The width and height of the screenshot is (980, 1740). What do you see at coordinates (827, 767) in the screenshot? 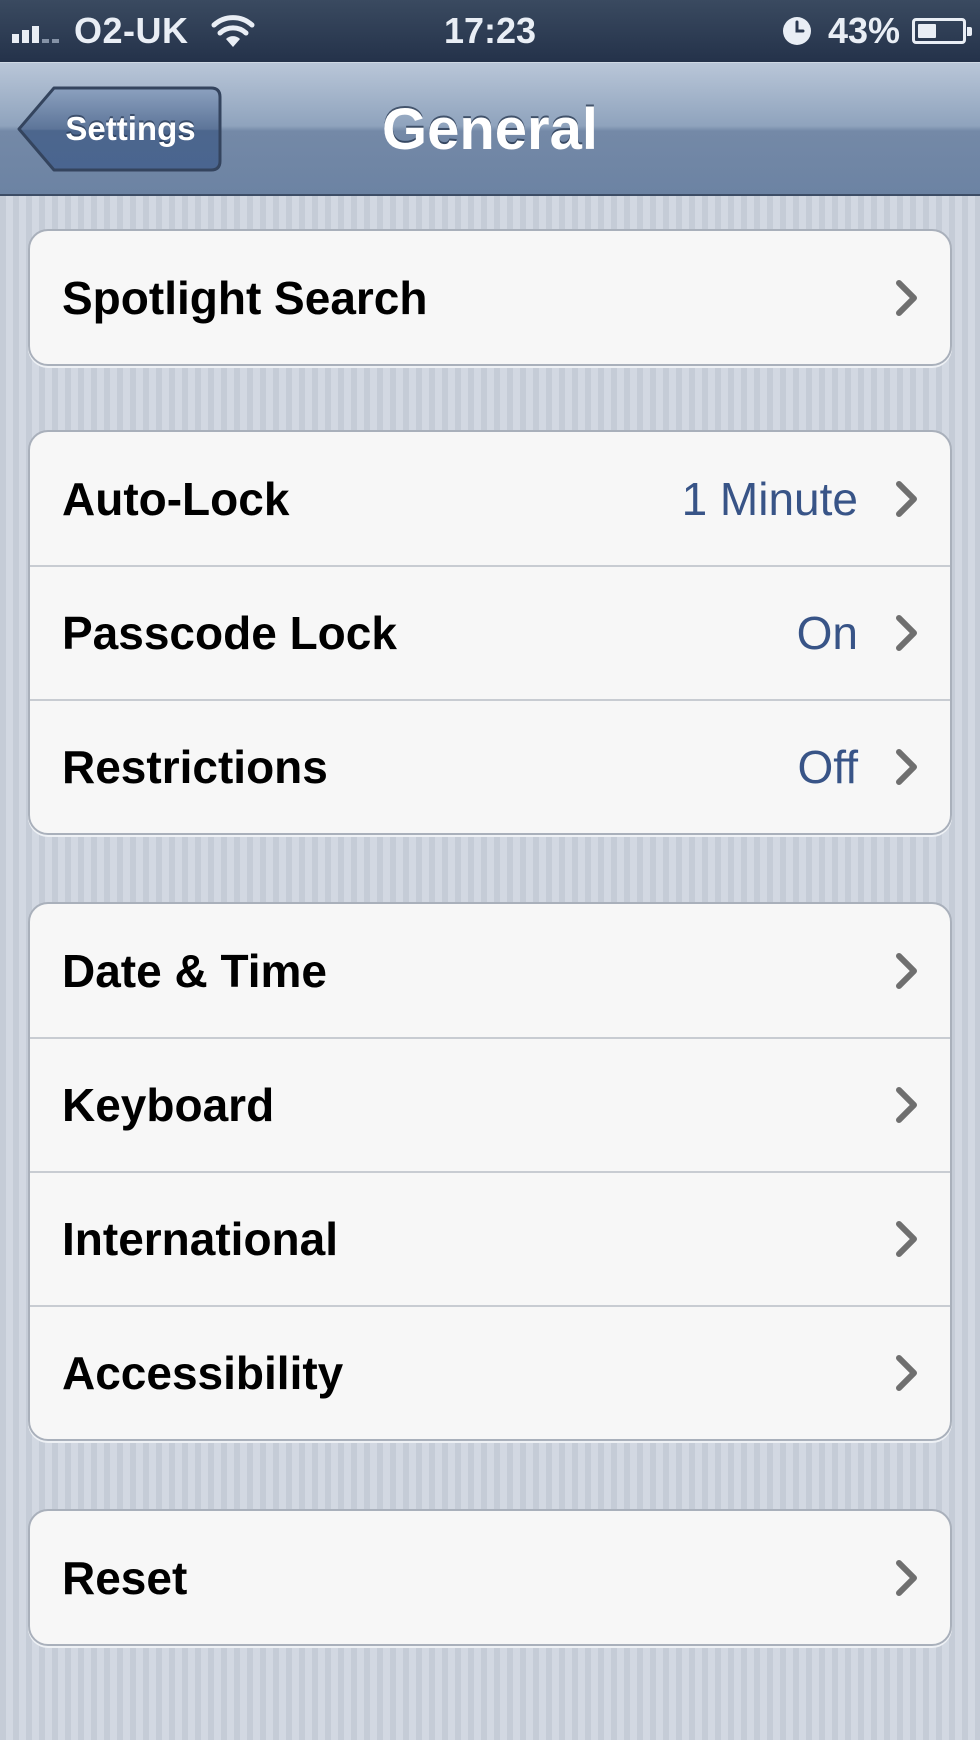
I see `row-value: Off` at bounding box center [827, 767].